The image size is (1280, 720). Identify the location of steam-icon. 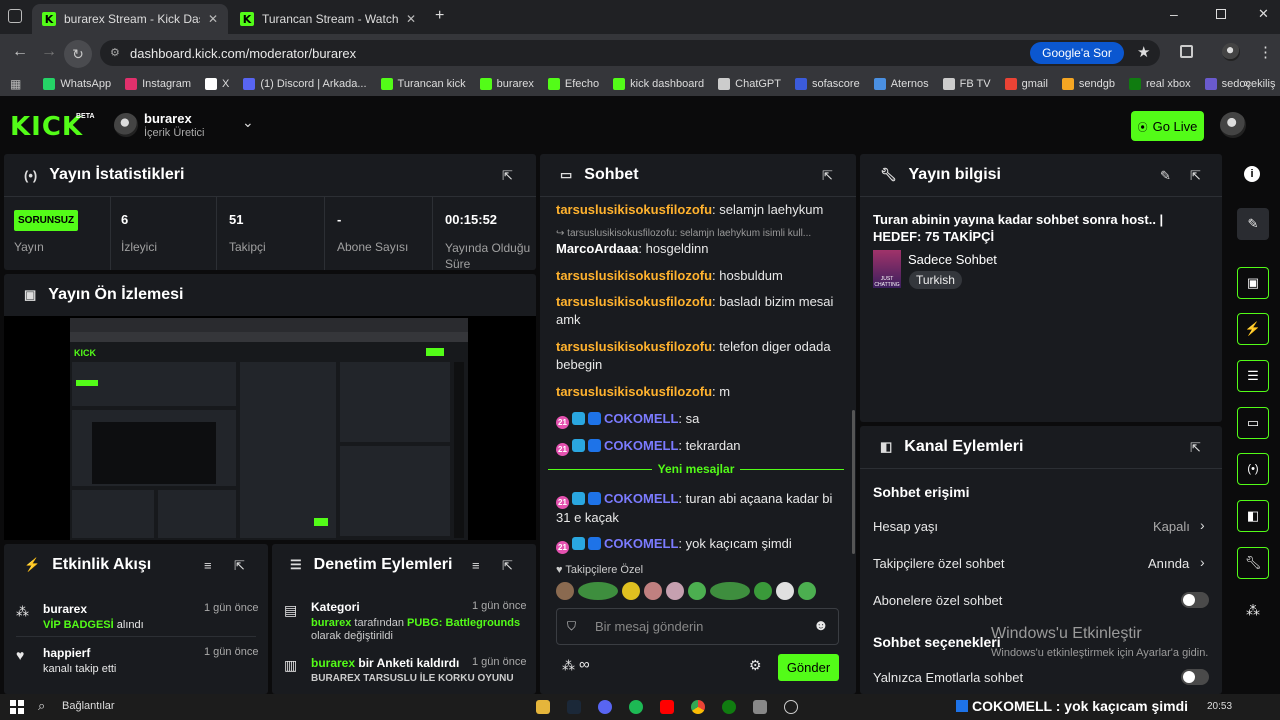
(574, 707).